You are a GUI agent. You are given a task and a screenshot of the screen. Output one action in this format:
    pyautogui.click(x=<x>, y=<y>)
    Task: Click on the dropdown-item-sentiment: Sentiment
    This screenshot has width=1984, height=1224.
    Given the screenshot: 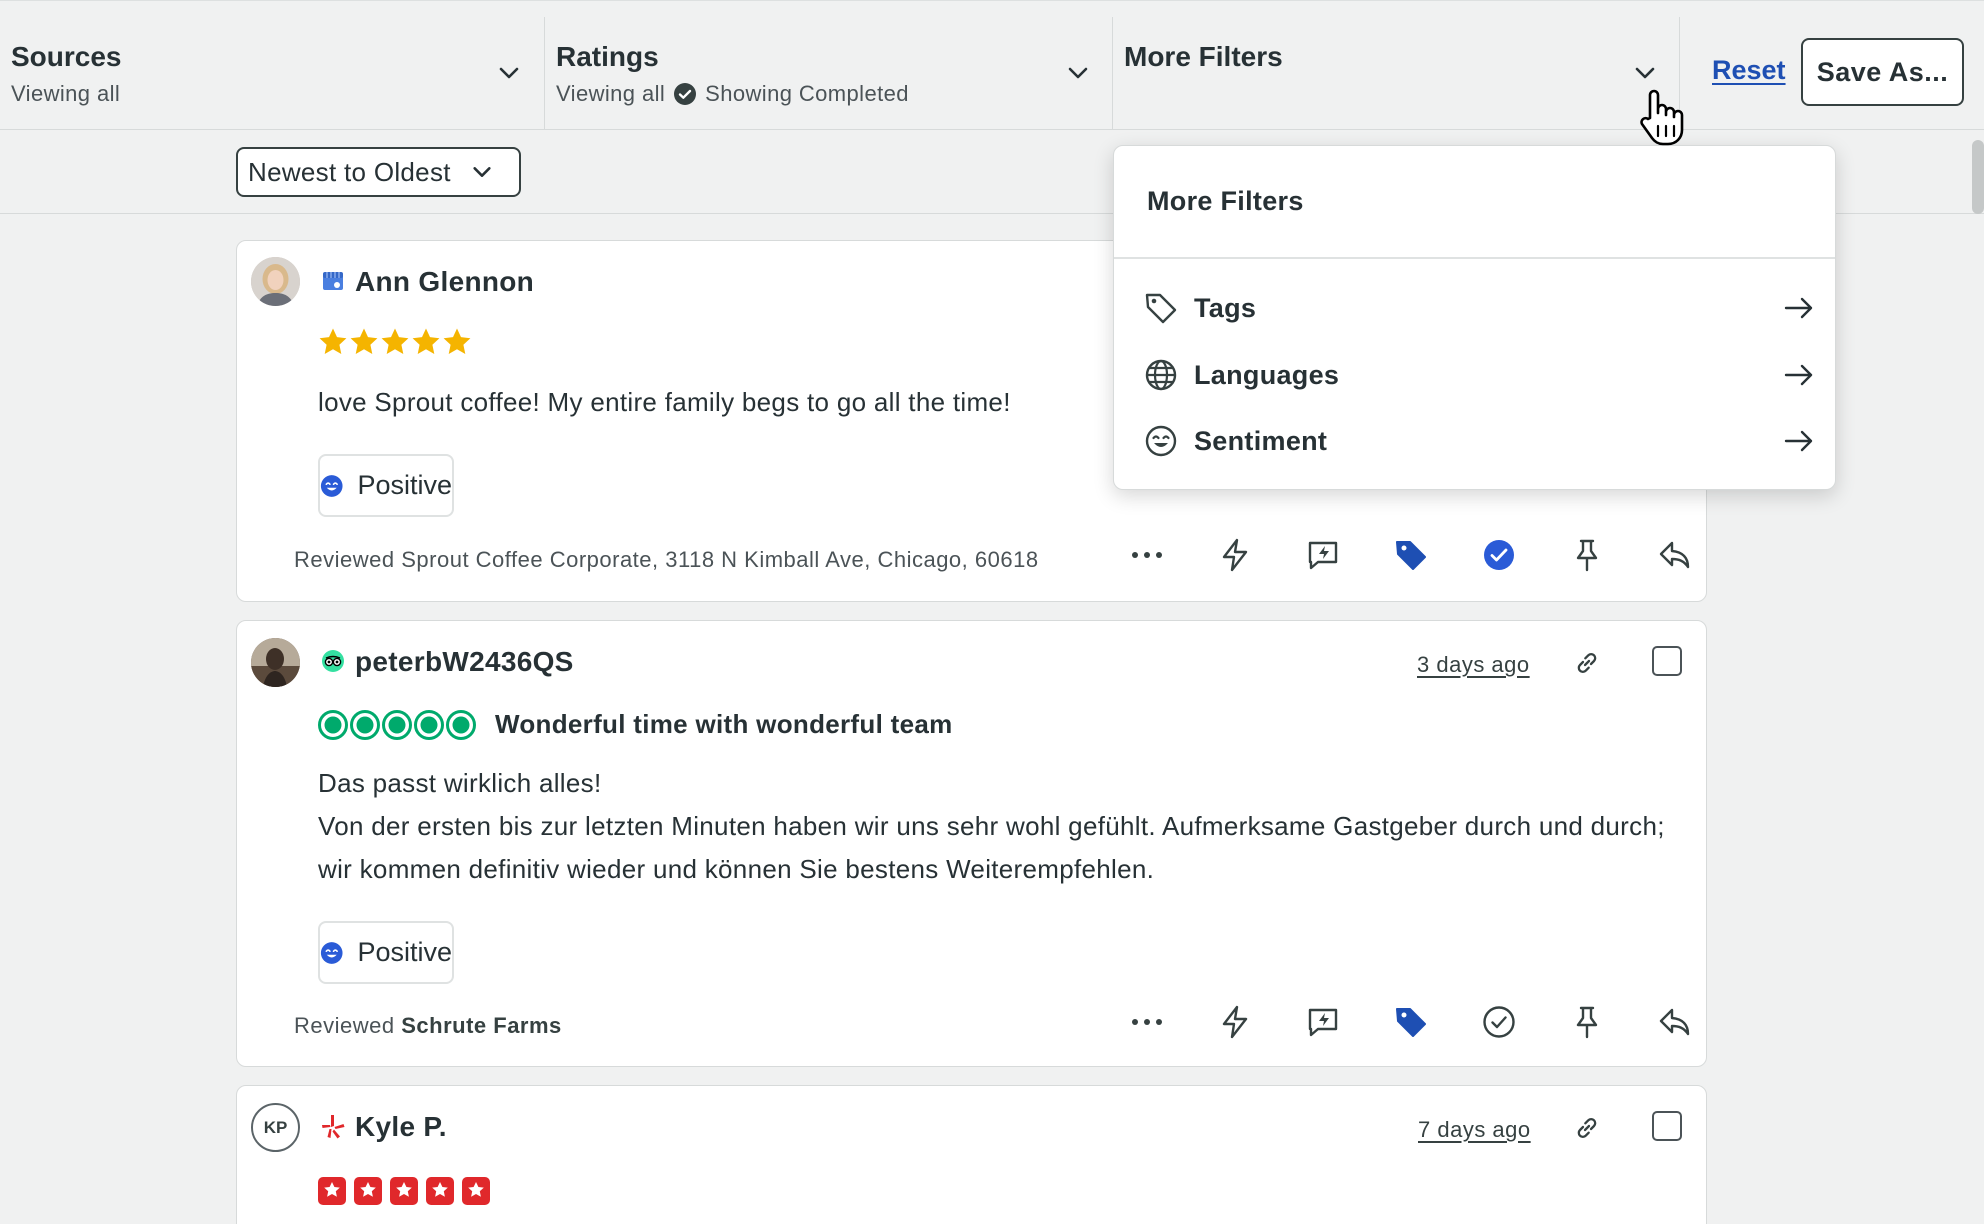 What is the action you would take?
    pyautogui.click(x=1479, y=441)
    